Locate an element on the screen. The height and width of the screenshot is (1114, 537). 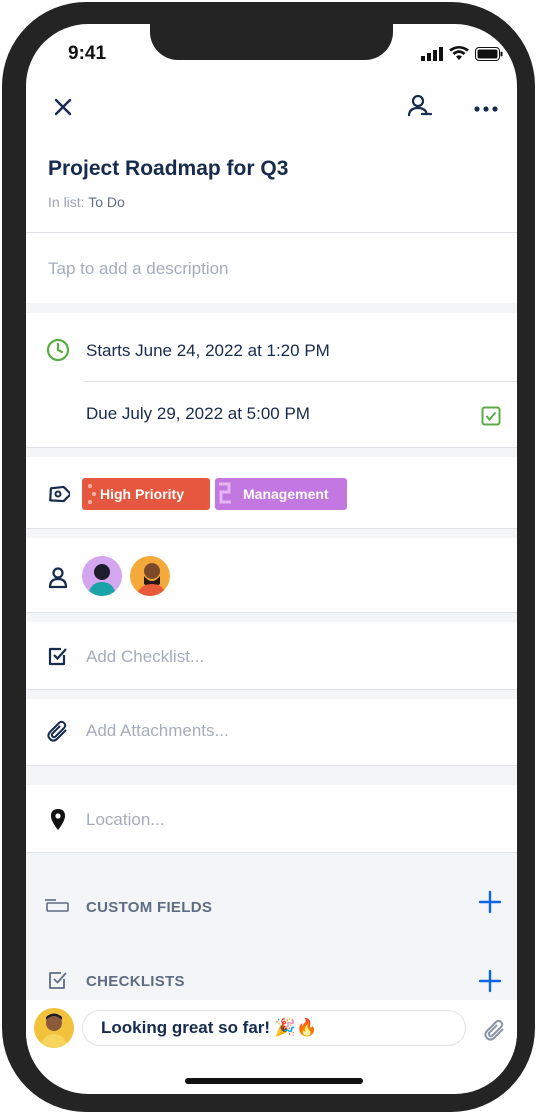
label-management: Management is located at coordinates (281, 494).